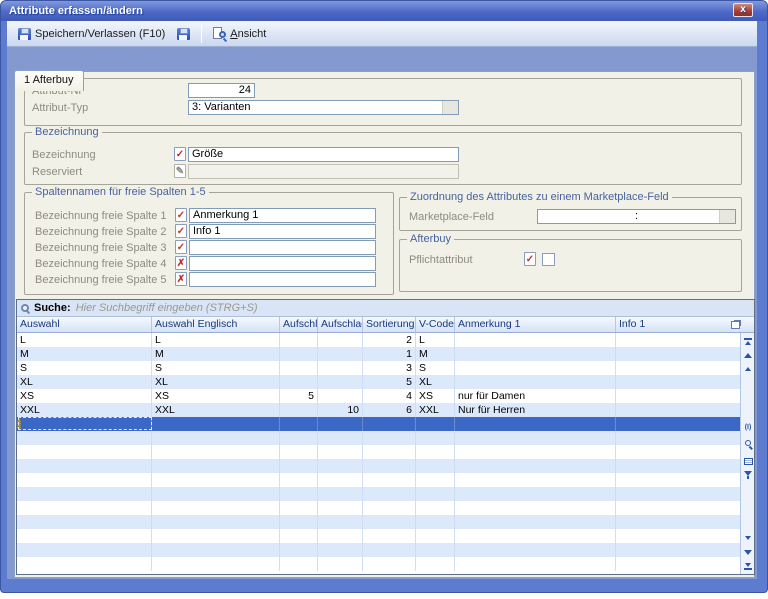 This screenshot has width=768, height=599. I want to click on spalte3-label: Bezeichnung freie Spalte 3, so click(101, 248).